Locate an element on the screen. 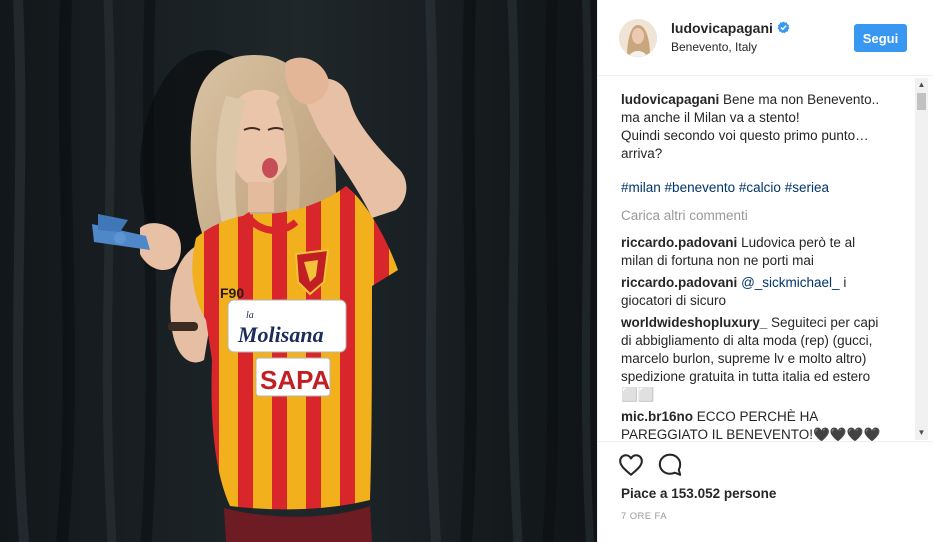  avatar is located at coordinates (638, 38).